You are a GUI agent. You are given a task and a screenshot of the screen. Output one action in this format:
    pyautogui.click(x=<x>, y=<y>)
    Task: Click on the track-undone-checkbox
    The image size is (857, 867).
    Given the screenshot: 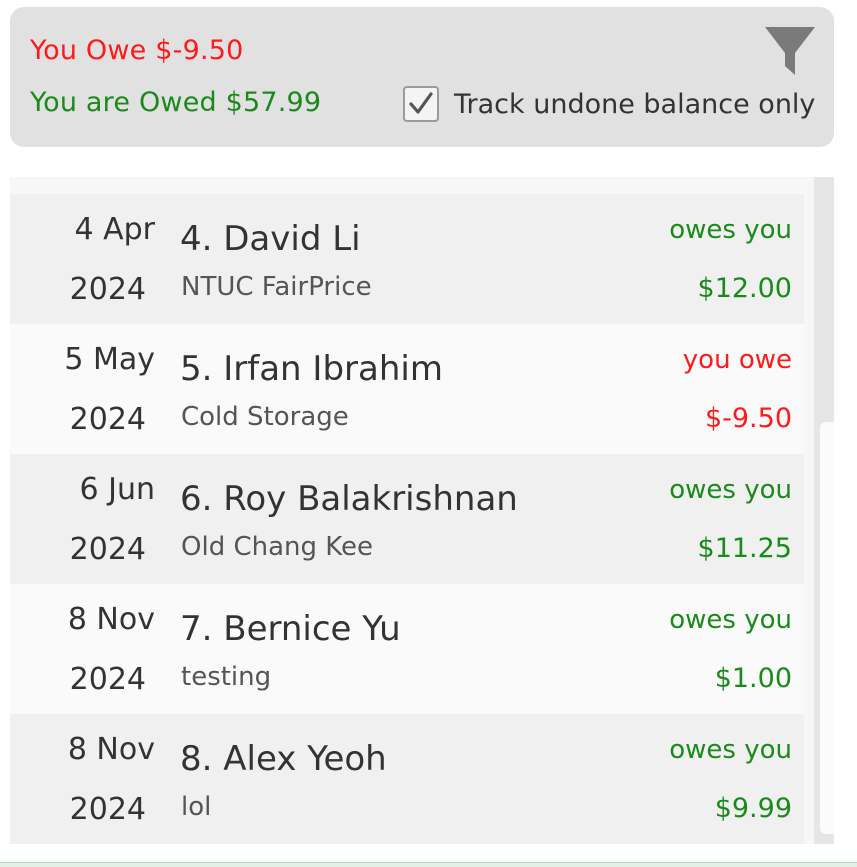 What is the action you would take?
    pyautogui.click(x=421, y=104)
    